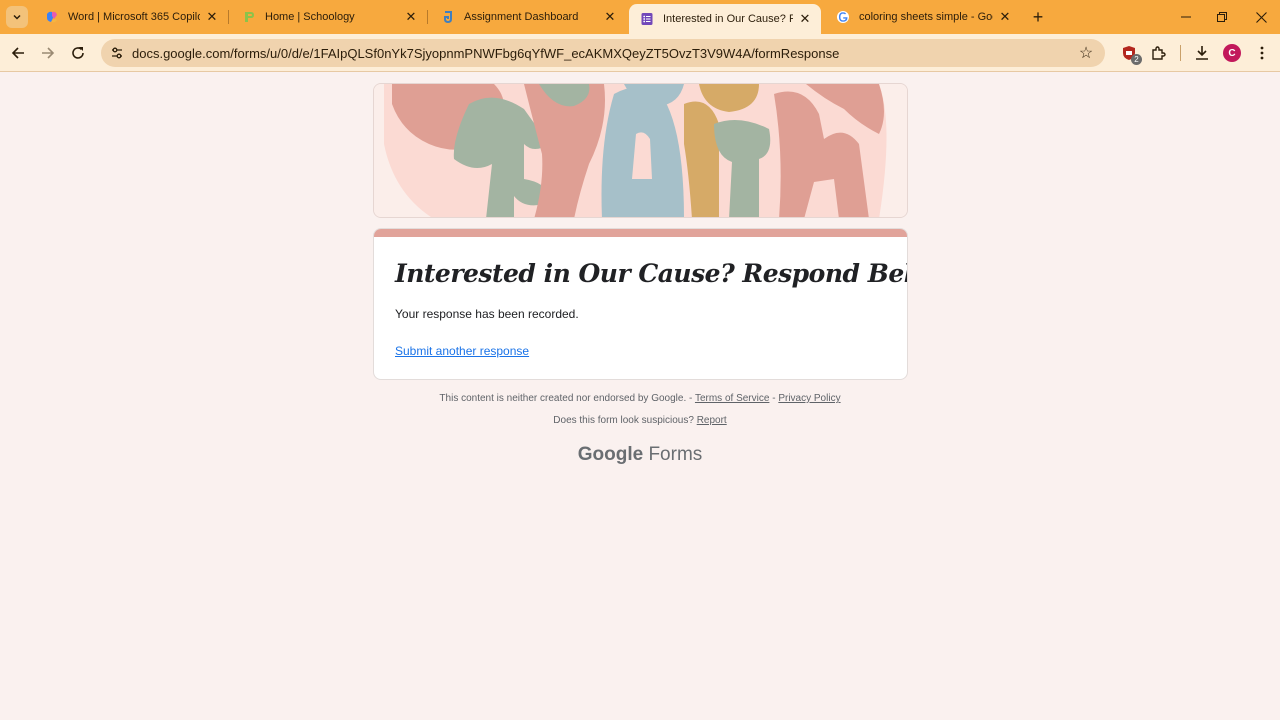 The height and width of the screenshot is (720, 1280). What do you see at coordinates (623, 420) in the screenshot?
I see `suspicious-text: Does this form look suspicious?` at bounding box center [623, 420].